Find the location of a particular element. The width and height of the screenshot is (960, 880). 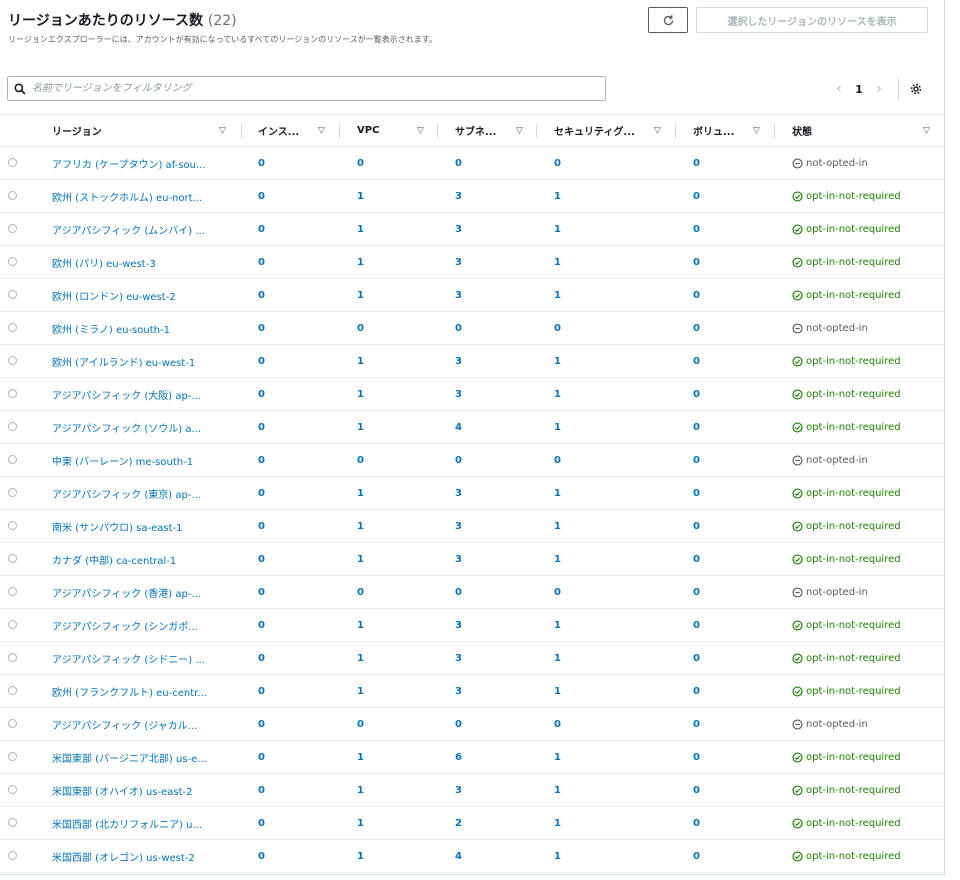

region-filter is located at coordinates (306, 88).